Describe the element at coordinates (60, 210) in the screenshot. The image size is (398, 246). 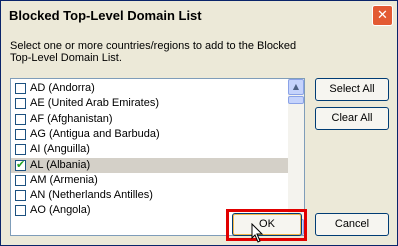
I see `list-item-label: AO (Angola)` at that location.